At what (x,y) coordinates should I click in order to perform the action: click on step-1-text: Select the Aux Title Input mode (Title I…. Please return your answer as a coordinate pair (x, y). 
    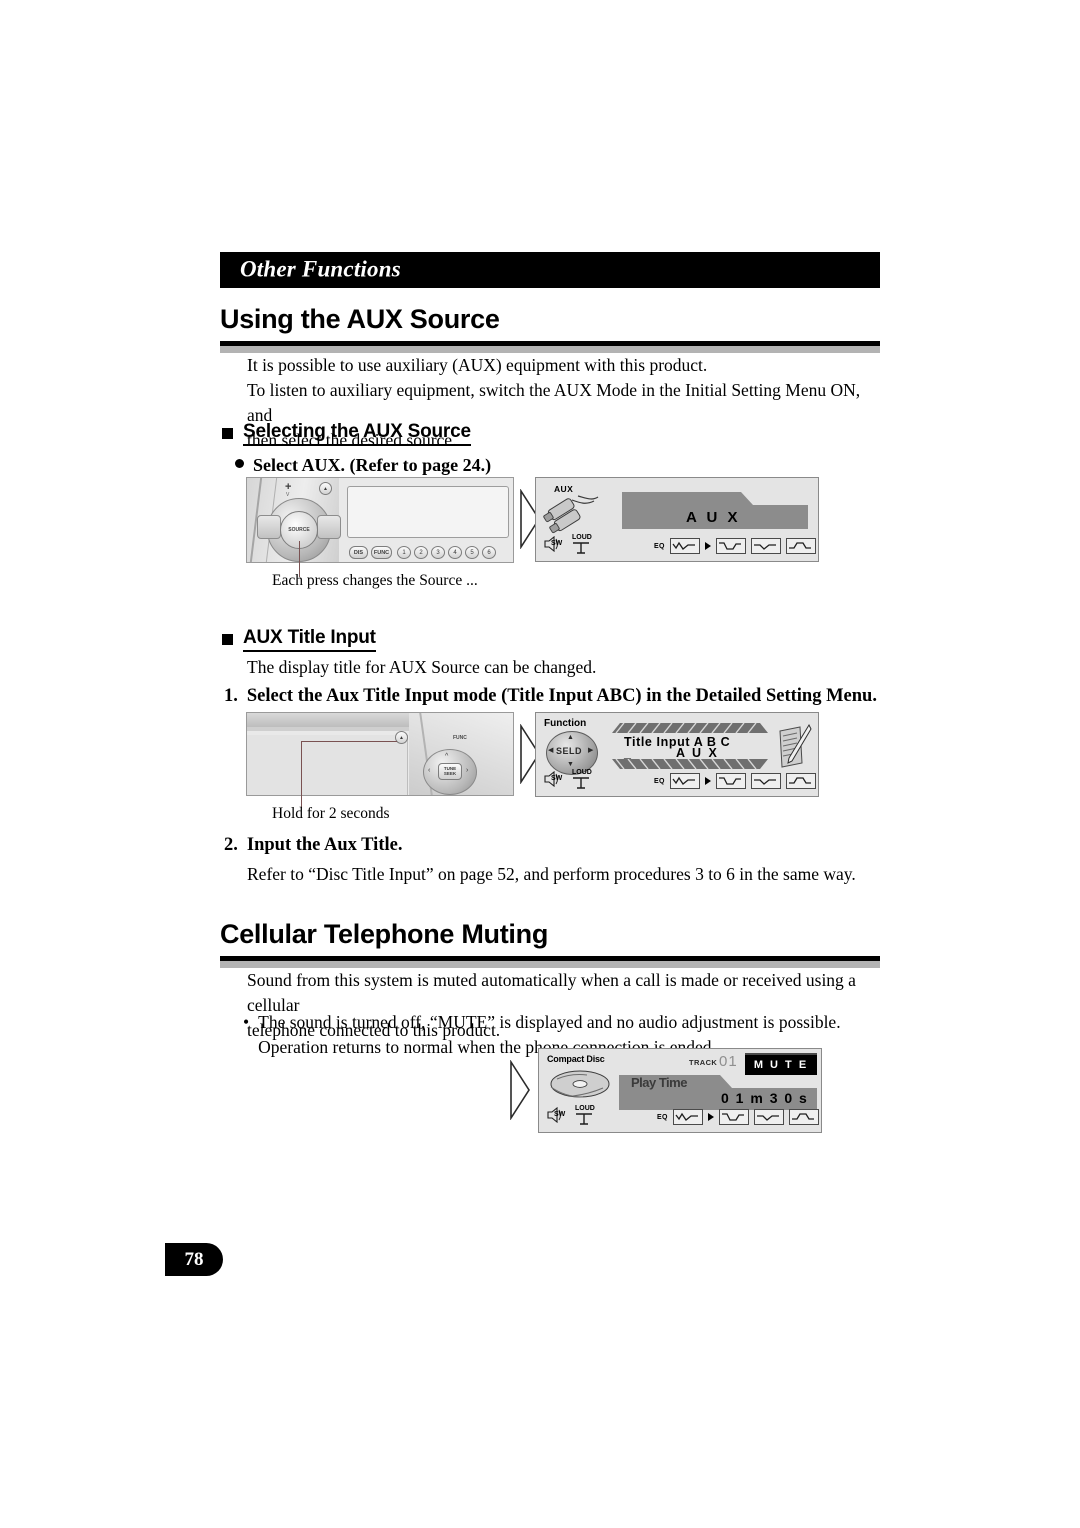
    Looking at the image, I should click on (561, 696).